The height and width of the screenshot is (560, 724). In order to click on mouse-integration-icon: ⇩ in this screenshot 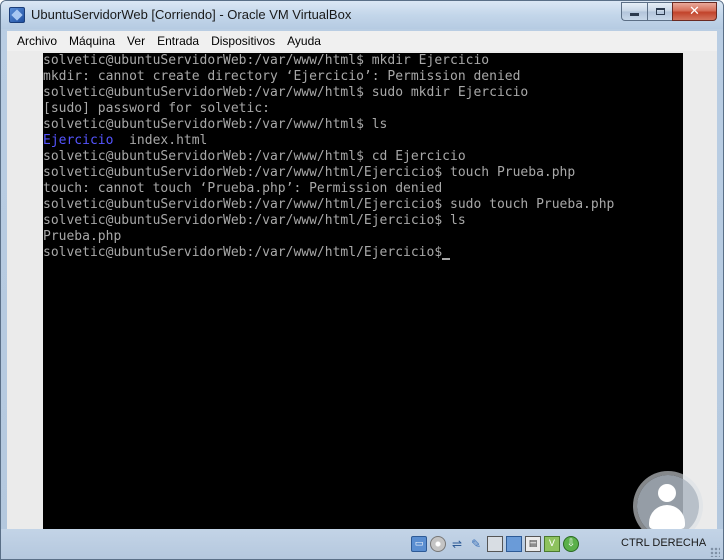, I will do `click(571, 544)`.